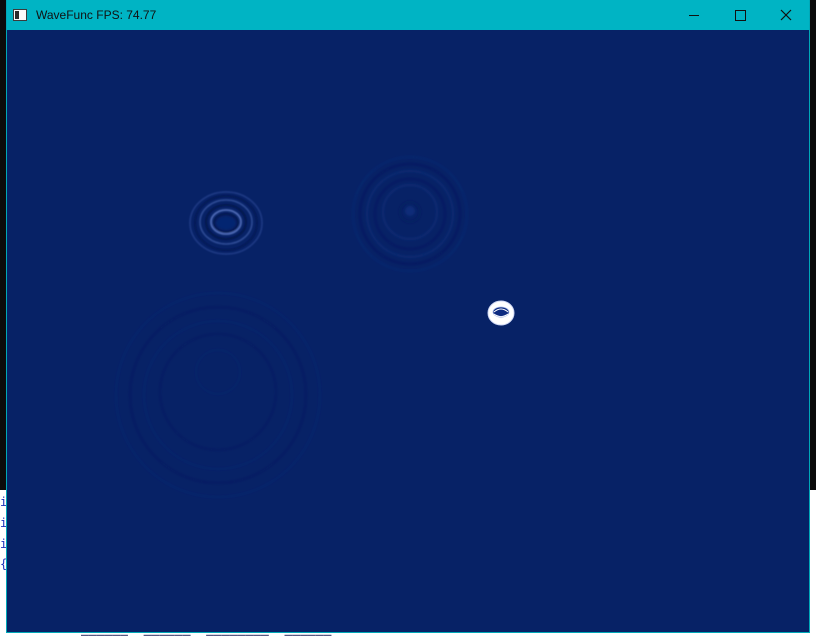 The width and height of the screenshot is (816, 639). I want to click on close-icon, so click(786, 15).